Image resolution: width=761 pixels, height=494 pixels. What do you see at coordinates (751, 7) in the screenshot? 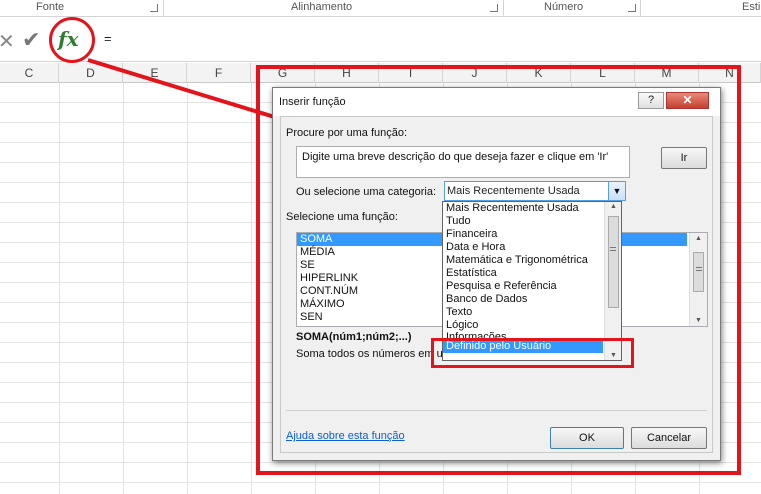
I see `ribbon-group-estilo: Esti` at bounding box center [751, 7].